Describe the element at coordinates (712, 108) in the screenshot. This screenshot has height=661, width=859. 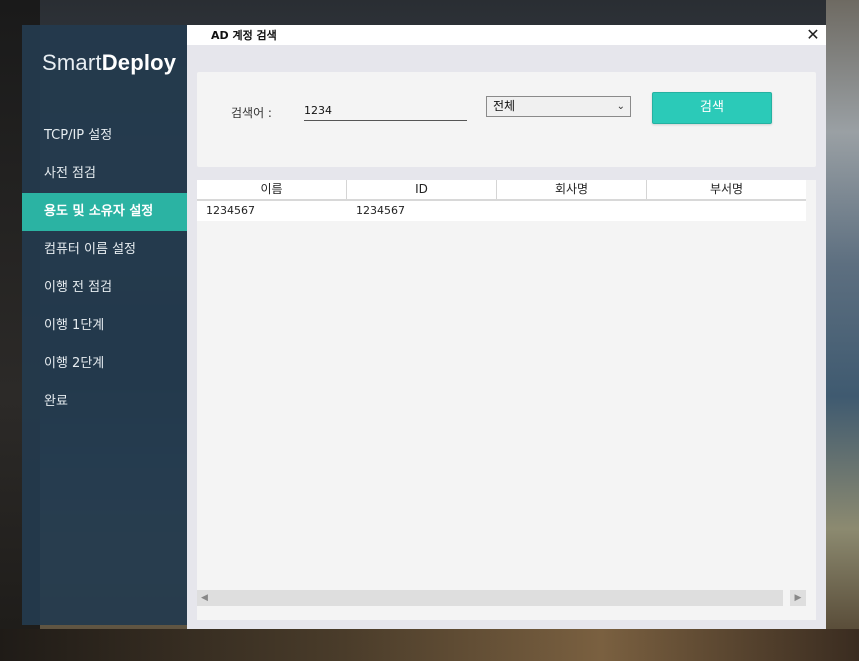
I see `search-button: 검색` at that location.